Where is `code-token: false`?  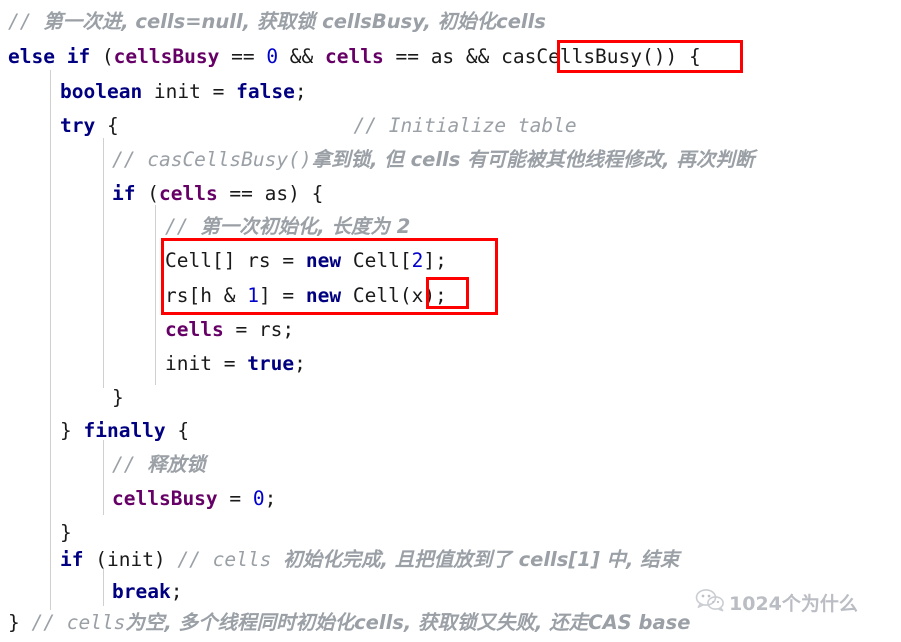
code-token: false is located at coordinates (265, 91).